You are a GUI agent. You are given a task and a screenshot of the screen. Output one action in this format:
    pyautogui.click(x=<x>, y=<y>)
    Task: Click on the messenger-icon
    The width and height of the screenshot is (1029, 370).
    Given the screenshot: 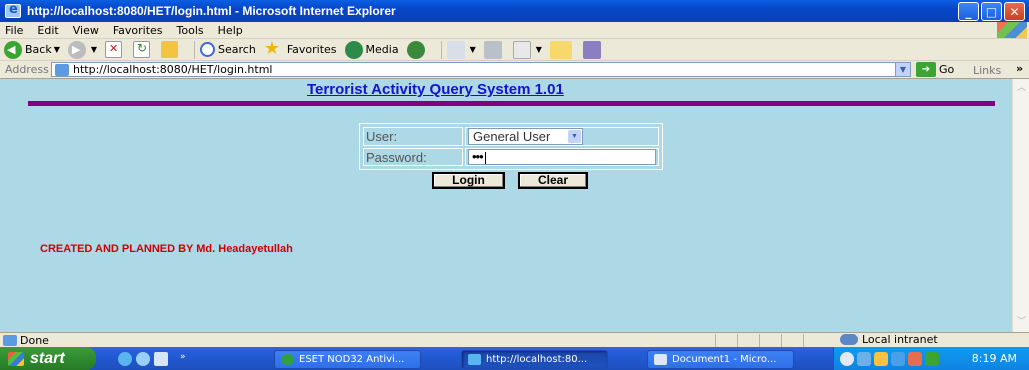 What is the action you would take?
    pyautogui.click(x=591, y=49)
    